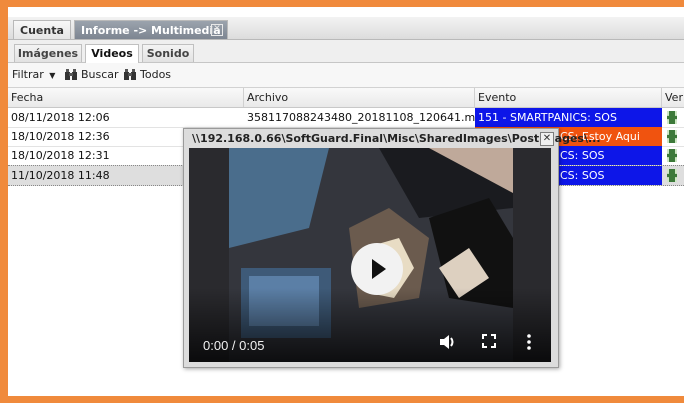  Describe the element at coordinates (346, 51) in the screenshot. I see `media-type-tab-bar: Imágenes Videos Sonido` at that location.